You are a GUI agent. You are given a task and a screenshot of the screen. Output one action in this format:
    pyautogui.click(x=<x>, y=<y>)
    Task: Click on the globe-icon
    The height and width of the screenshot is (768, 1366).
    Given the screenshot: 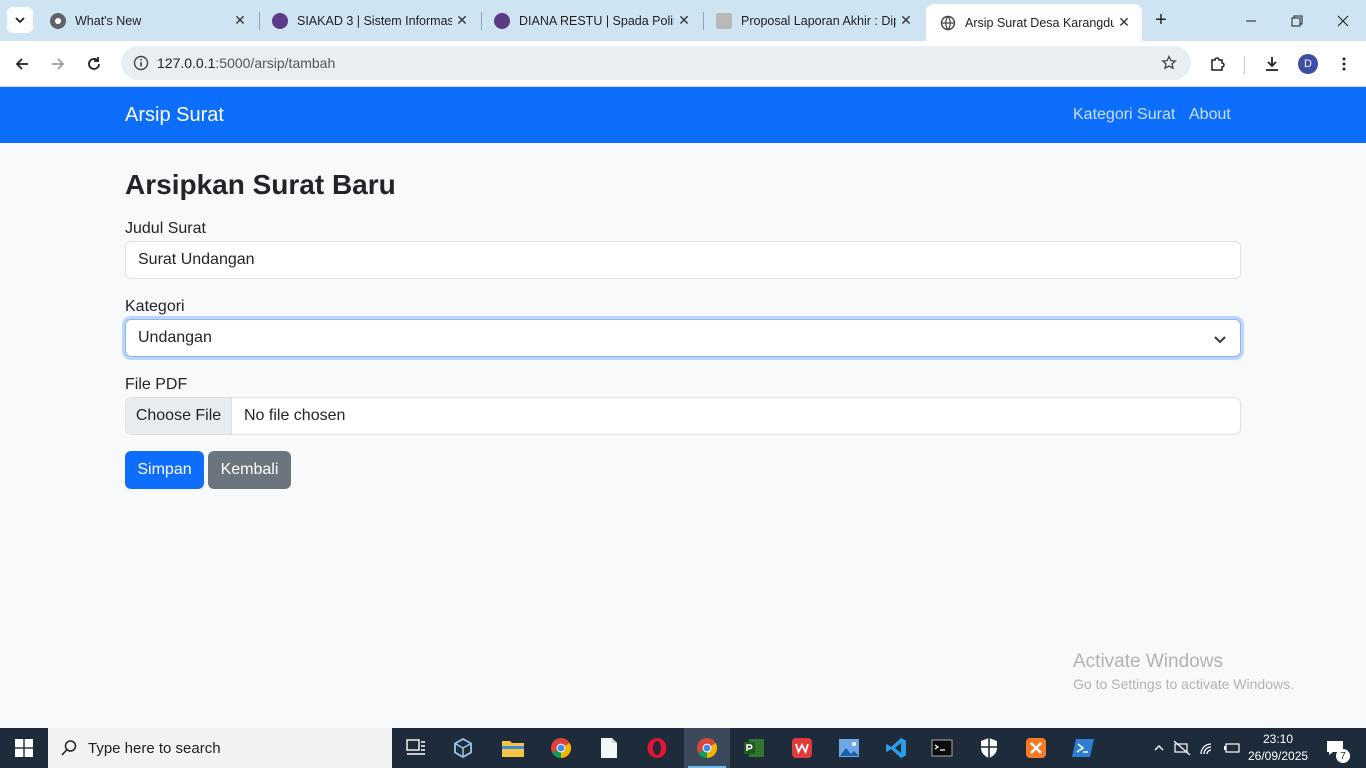 What is the action you would take?
    pyautogui.click(x=948, y=23)
    